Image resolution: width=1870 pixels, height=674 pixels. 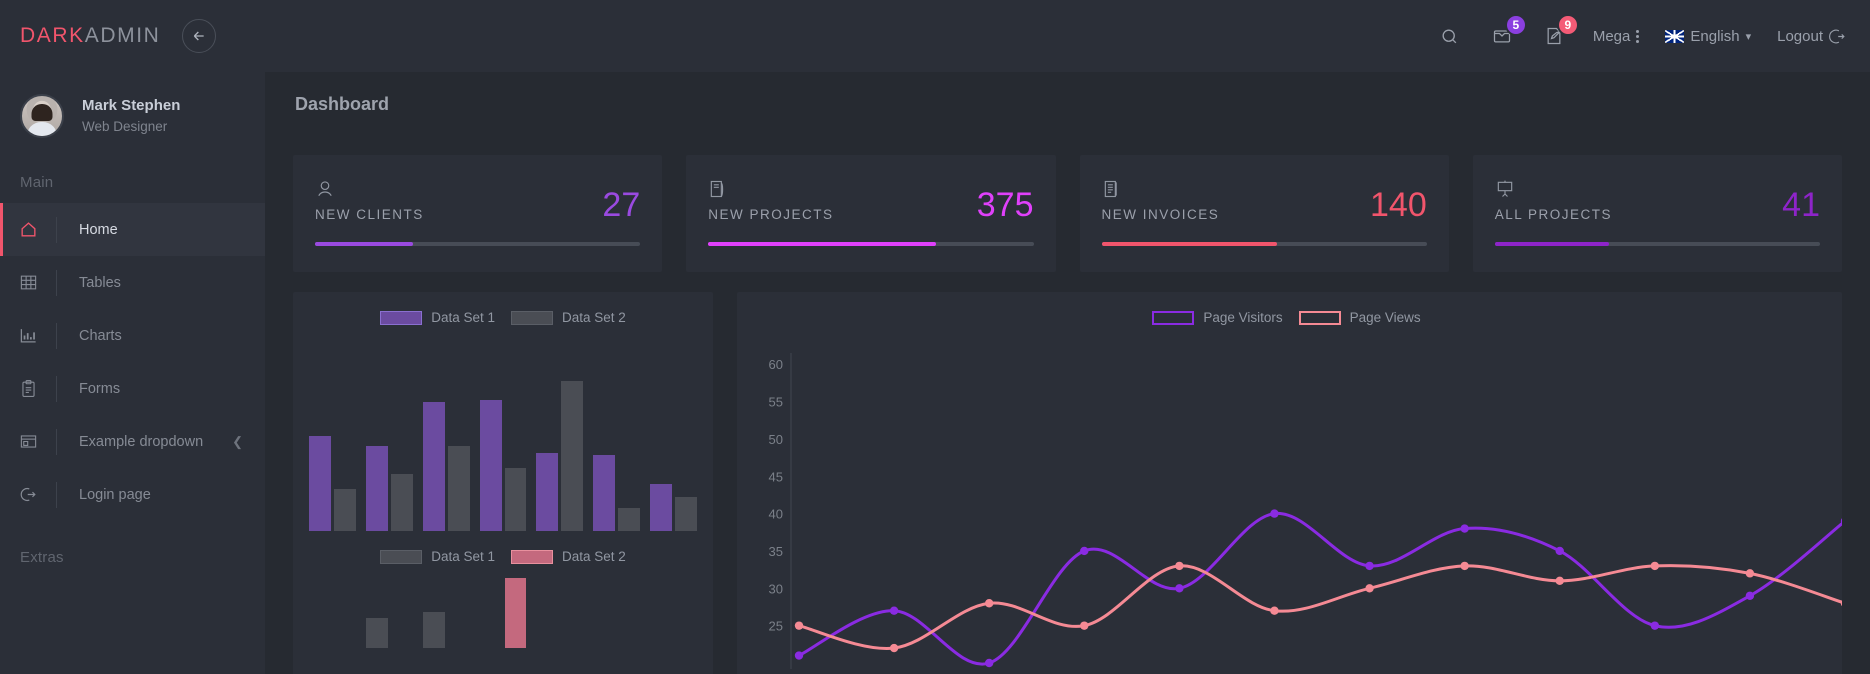 I want to click on legend-label: Data Set 2, so click(x=594, y=317).